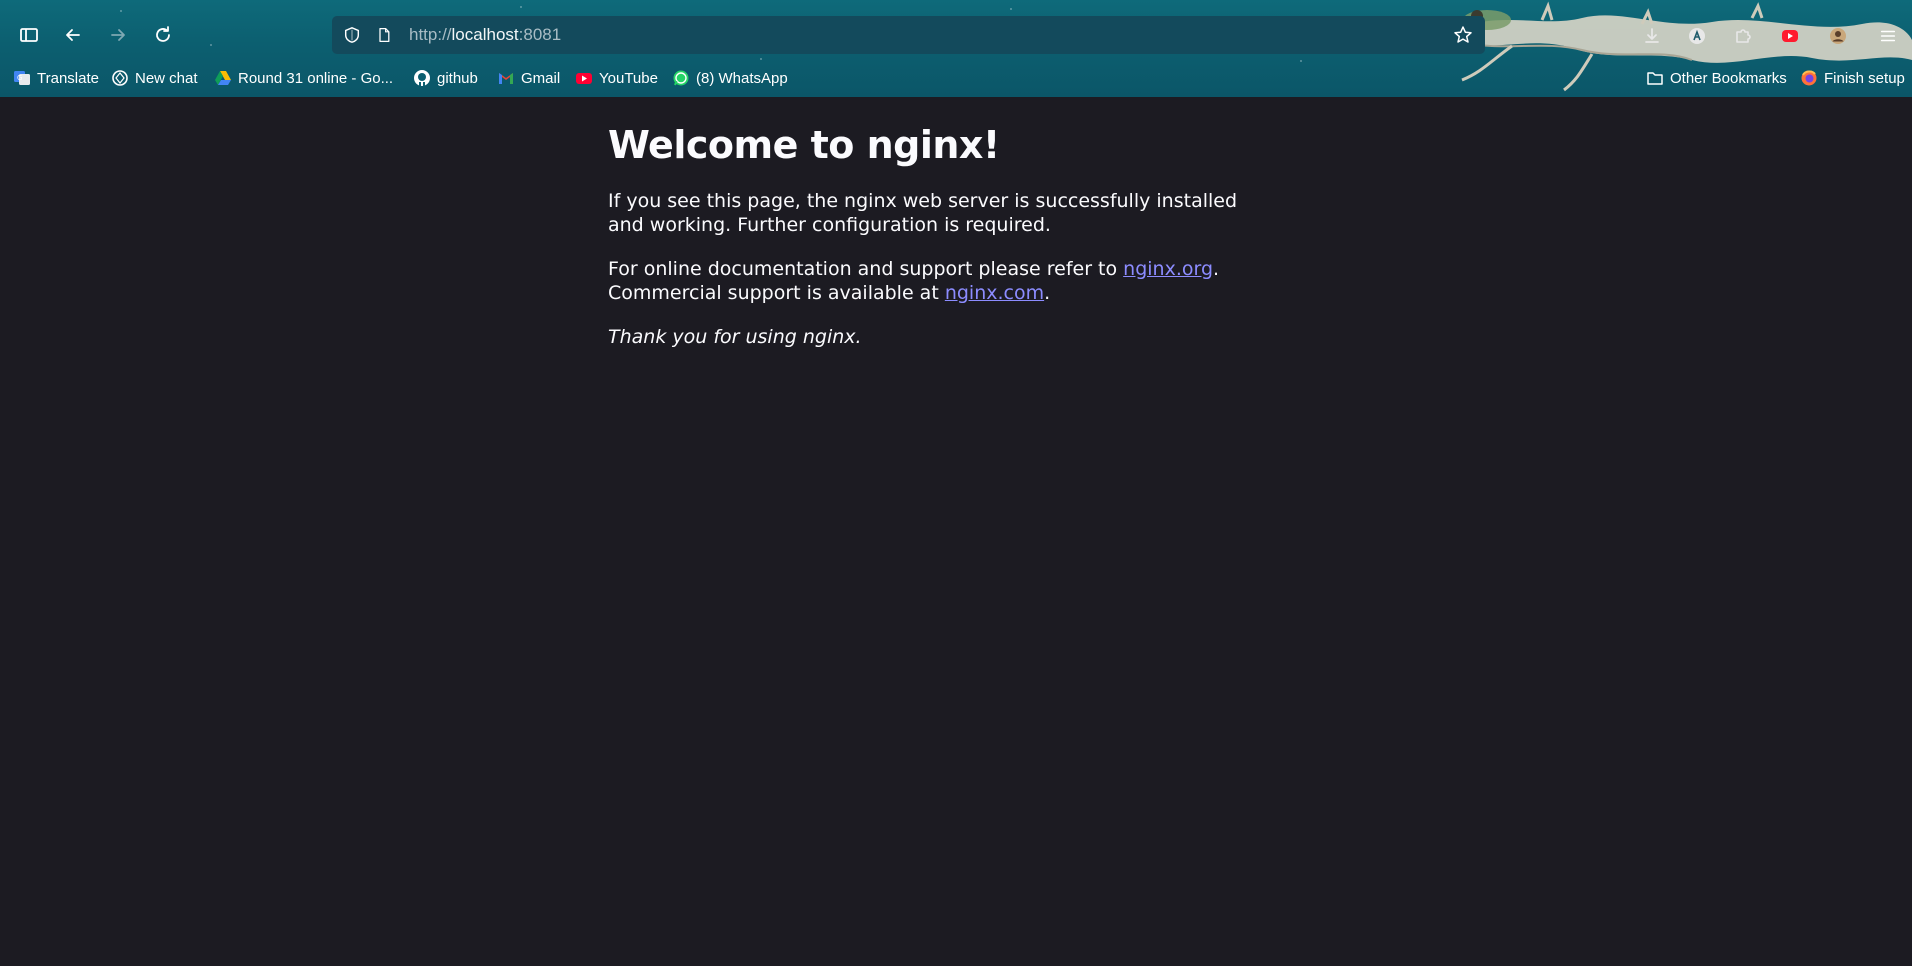  I want to click on puzzle-icon, so click(1743, 36).